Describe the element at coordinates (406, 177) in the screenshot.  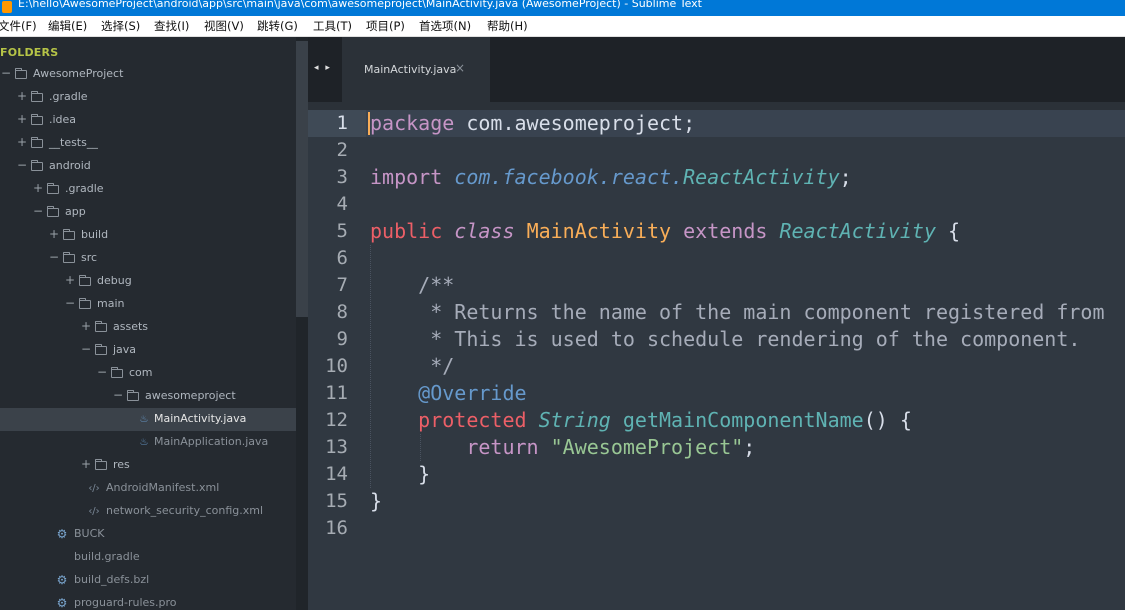
I see `code-token: import` at that location.